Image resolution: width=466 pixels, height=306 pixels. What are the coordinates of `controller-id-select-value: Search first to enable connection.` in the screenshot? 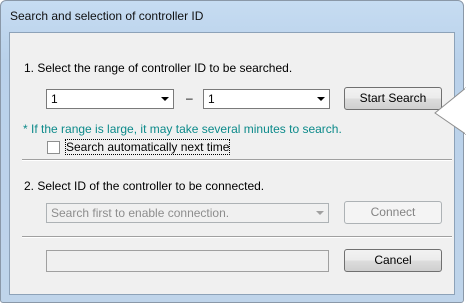 It's located at (140, 213).